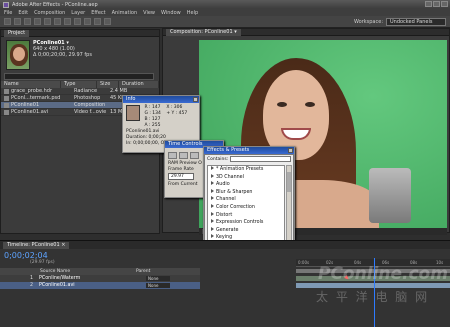  What do you see at coordinates (85, 271) in the screenshot?
I see `col-source-name: Source Name` at bounding box center [85, 271].